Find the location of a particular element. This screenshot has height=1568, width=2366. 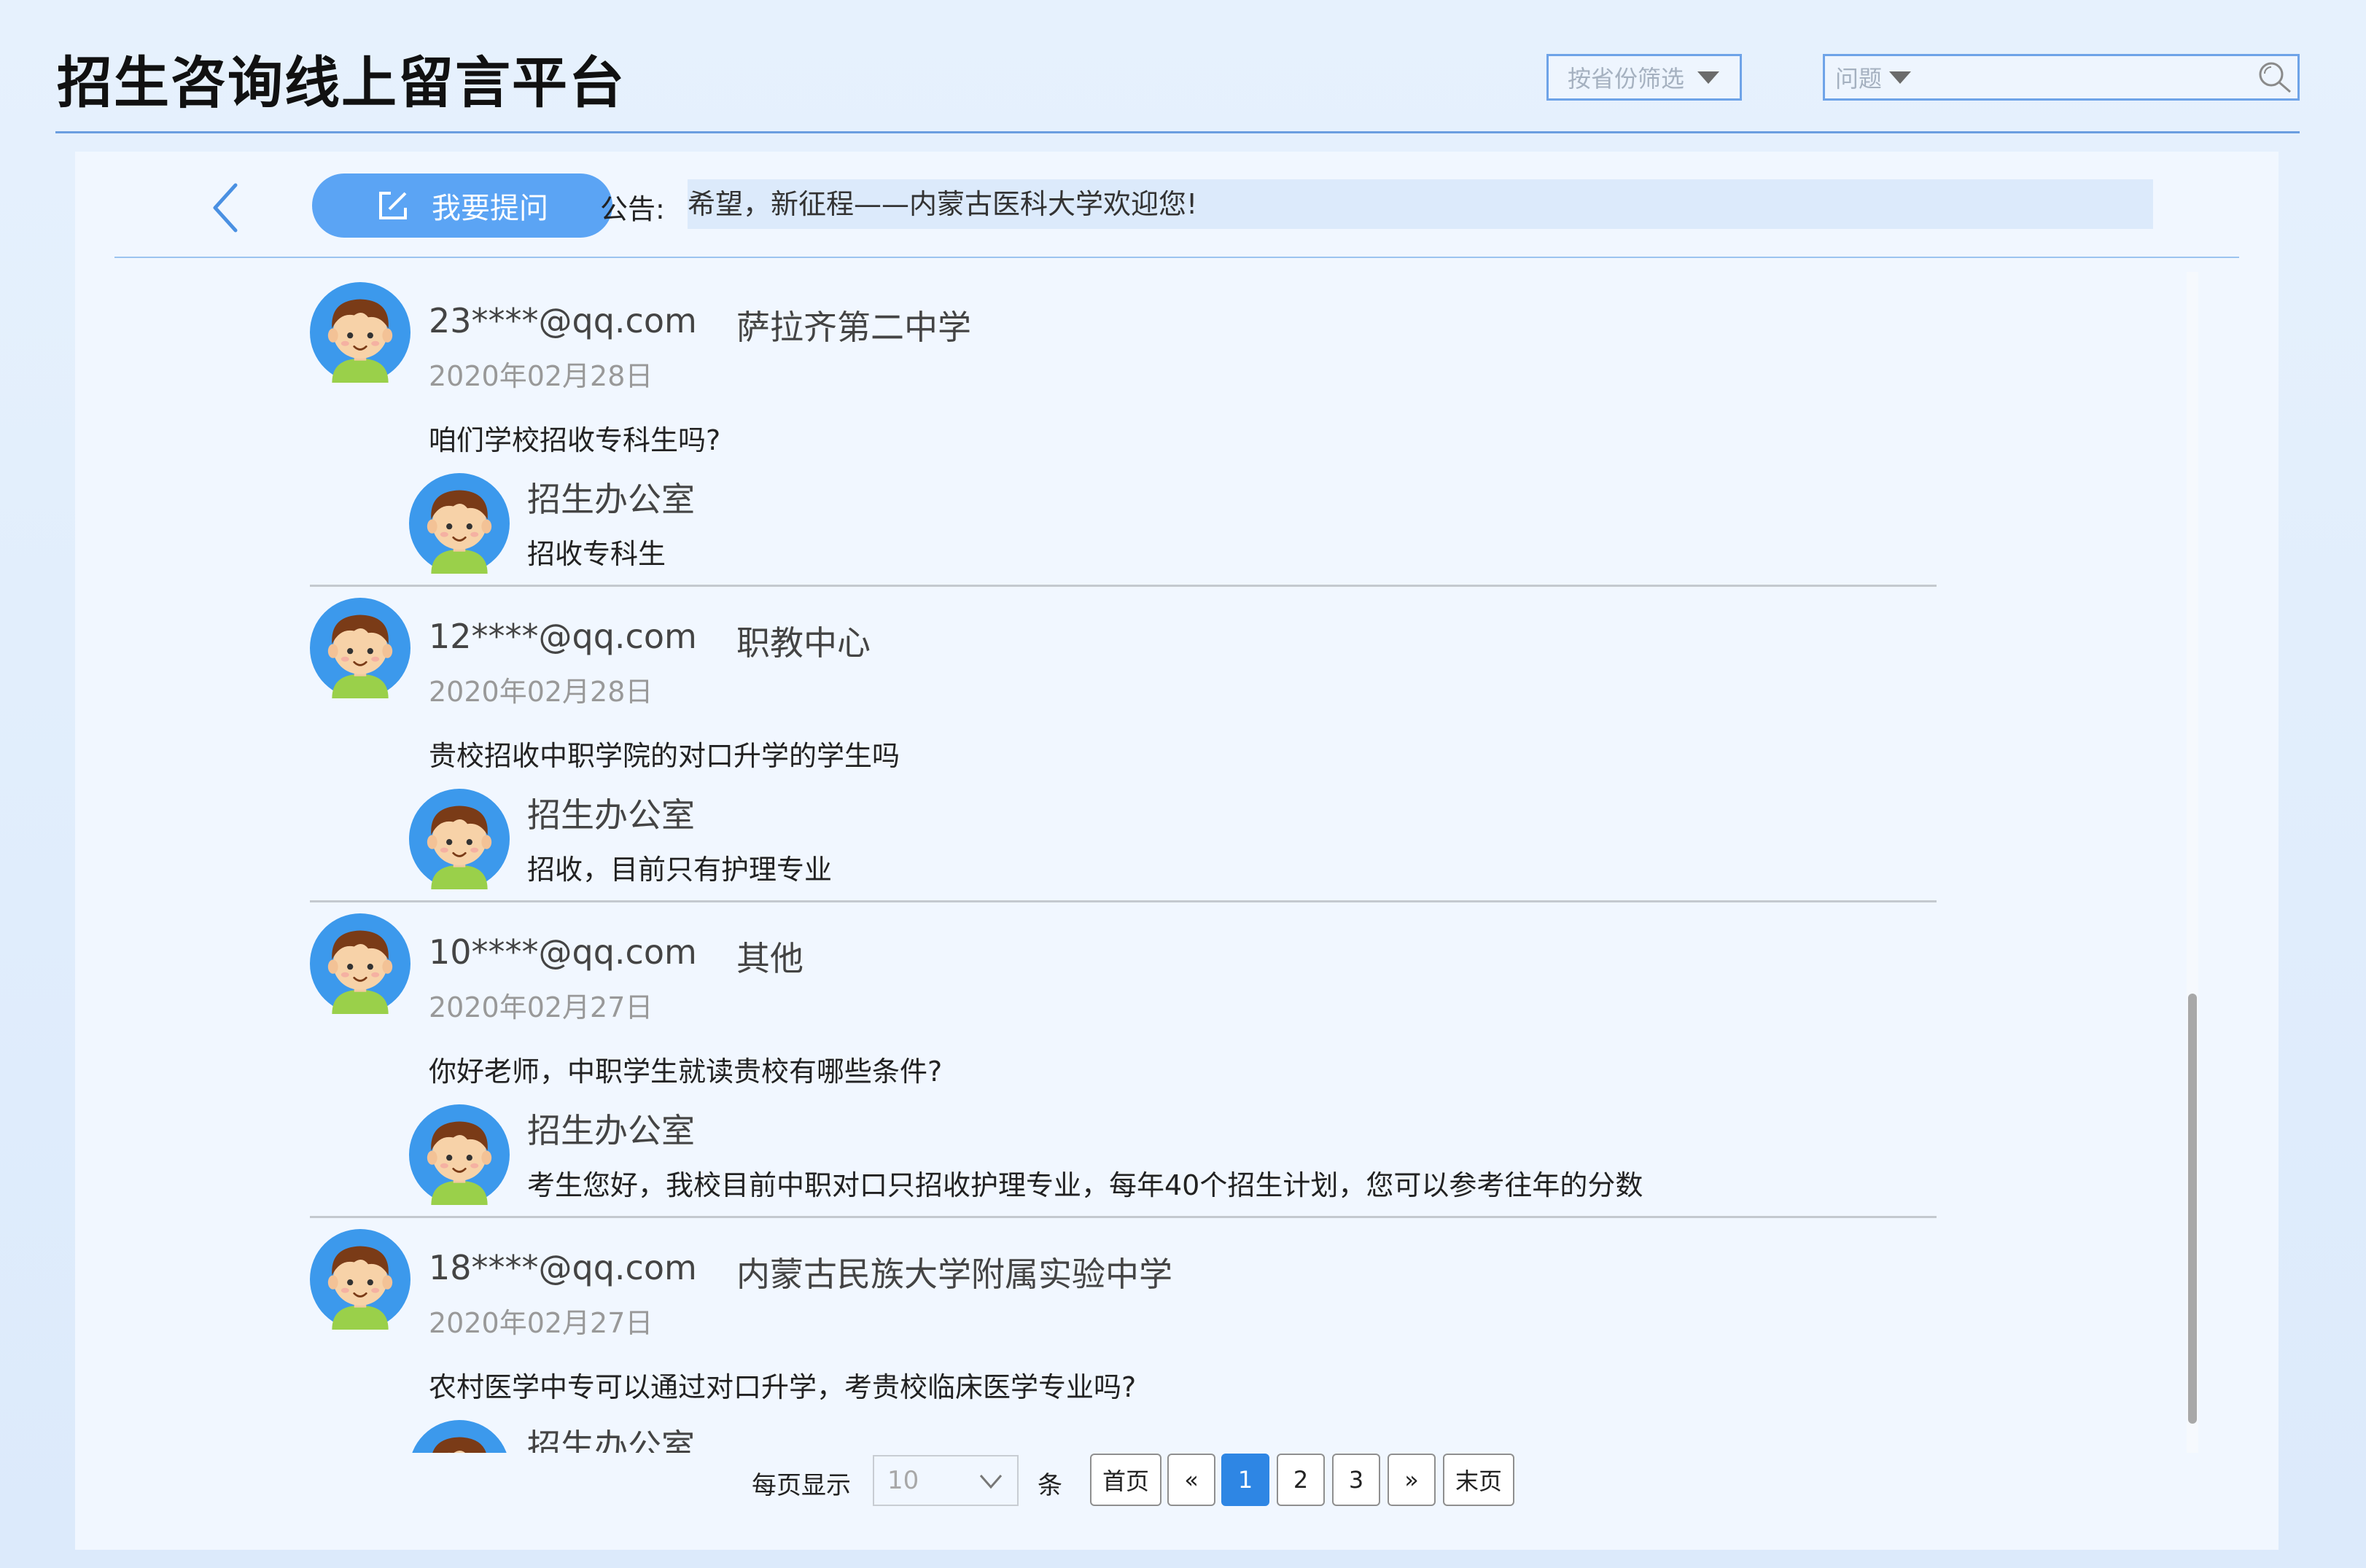

asker-school: 其他 is located at coordinates (769, 959).